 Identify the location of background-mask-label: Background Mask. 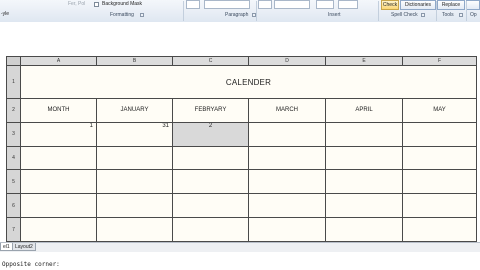
(122, 4).